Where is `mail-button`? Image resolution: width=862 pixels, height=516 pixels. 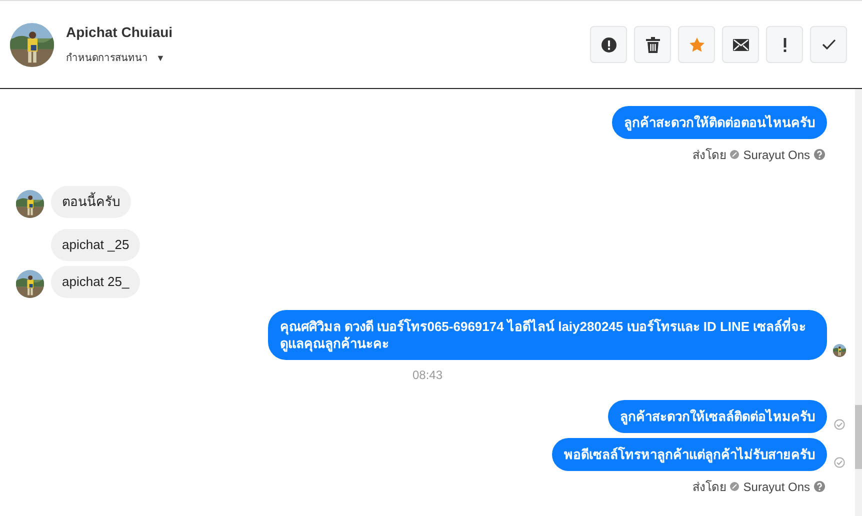
mail-button is located at coordinates (740, 44).